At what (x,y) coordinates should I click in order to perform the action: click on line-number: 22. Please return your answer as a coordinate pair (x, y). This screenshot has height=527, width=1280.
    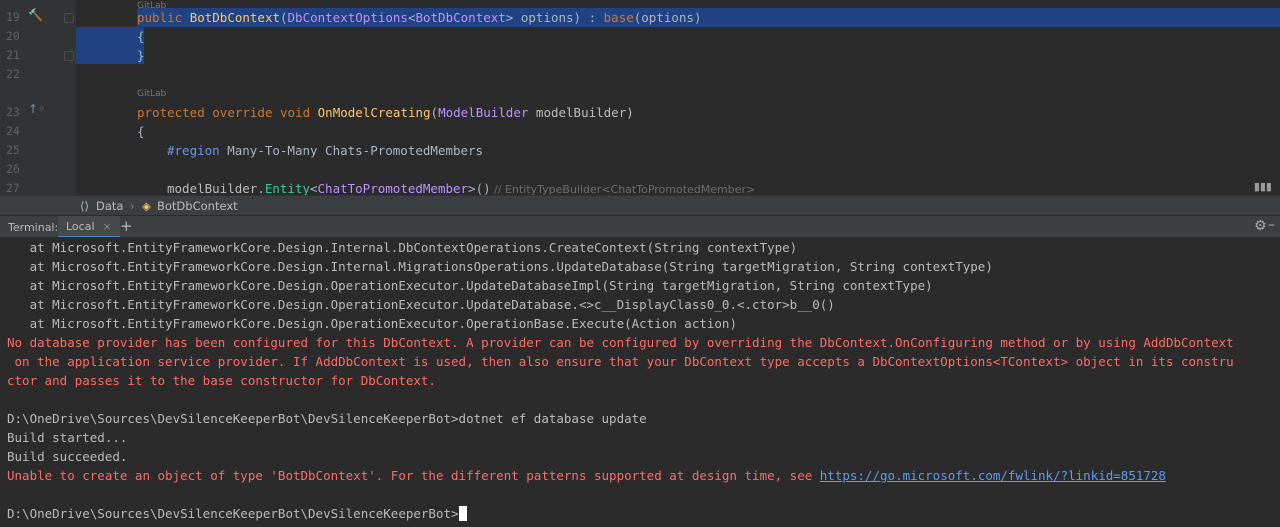
    Looking at the image, I should click on (13, 74).